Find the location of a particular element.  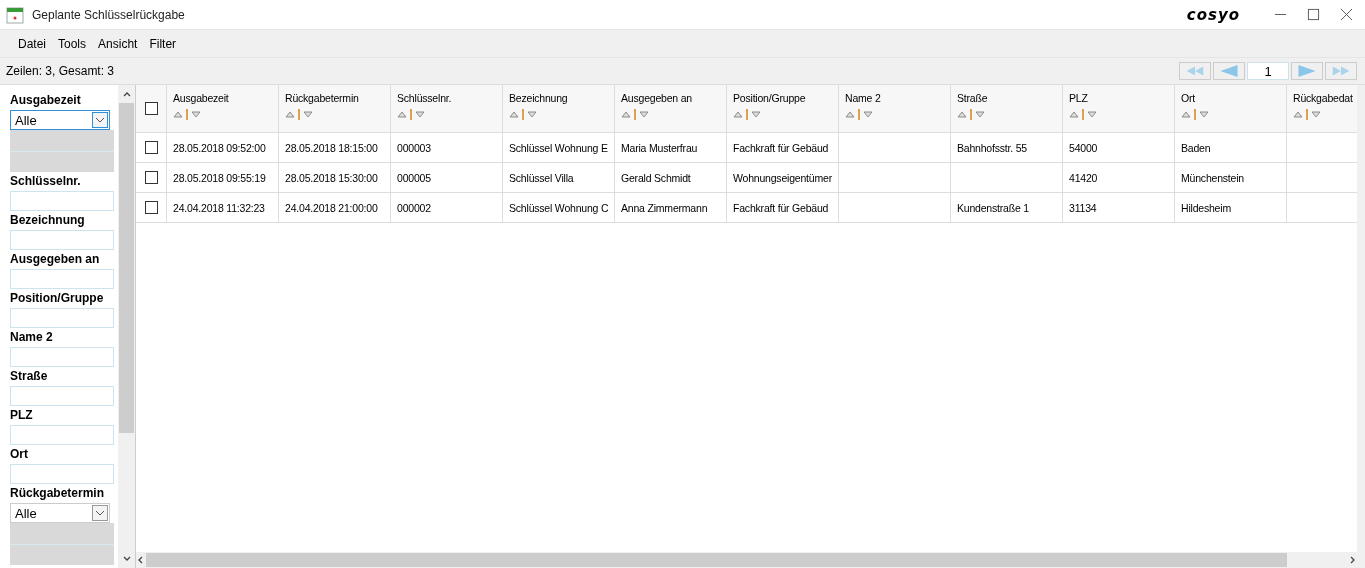

menu-item: Datei is located at coordinates (32, 43).